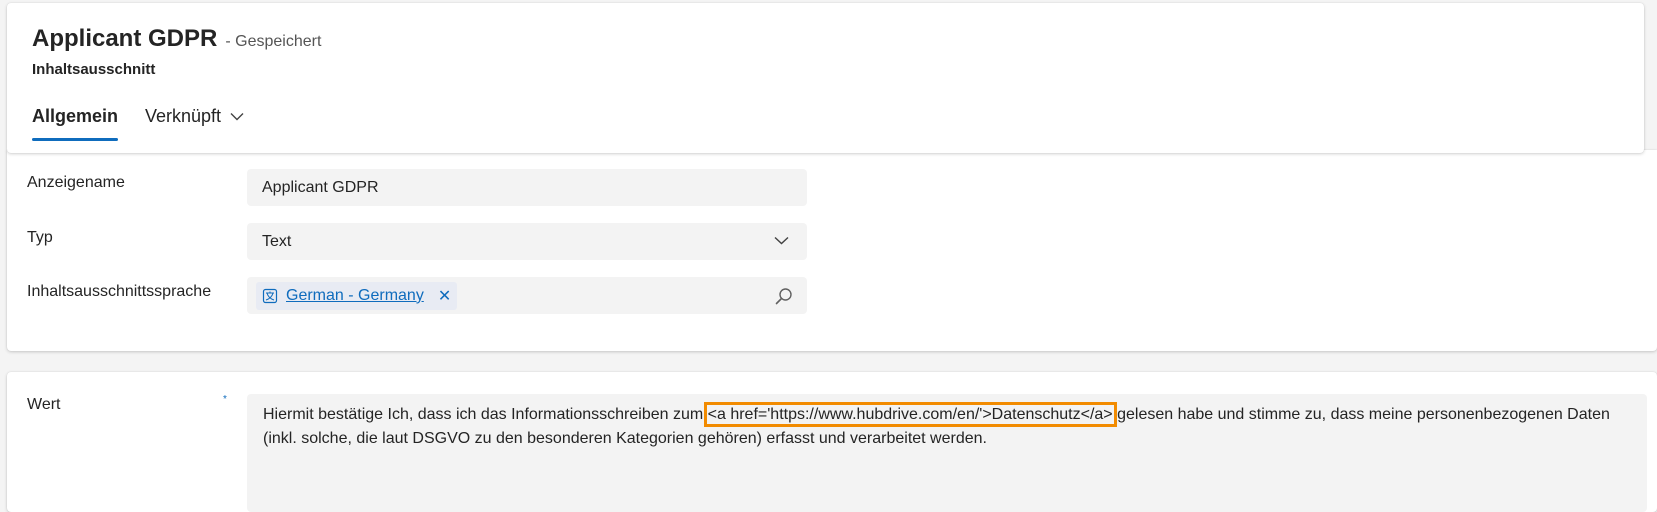 Image resolution: width=1657 pixels, height=512 pixels. What do you see at coordinates (40, 237) in the screenshot?
I see `type-label: Typ` at bounding box center [40, 237].